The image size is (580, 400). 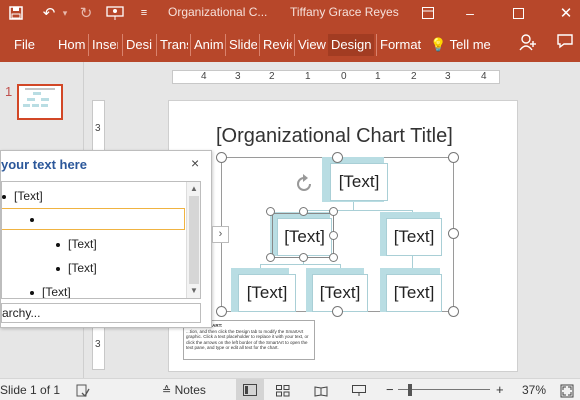 I want to click on org-box-middle-right: [Text], so click(x=414, y=237).